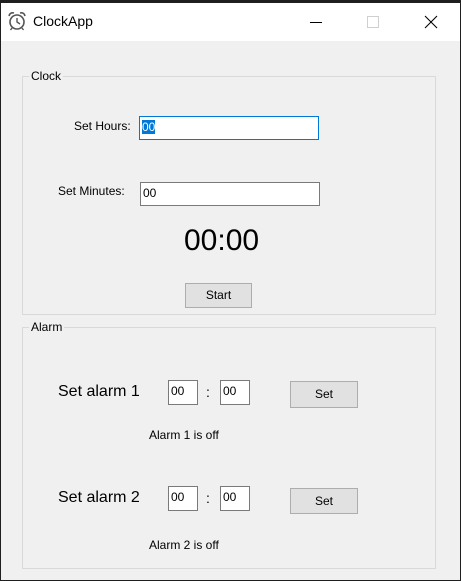 This screenshot has width=461, height=581. Describe the element at coordinates (324, 501) in the screenshot. I see `alarm-2-set-button: Set` at that location.